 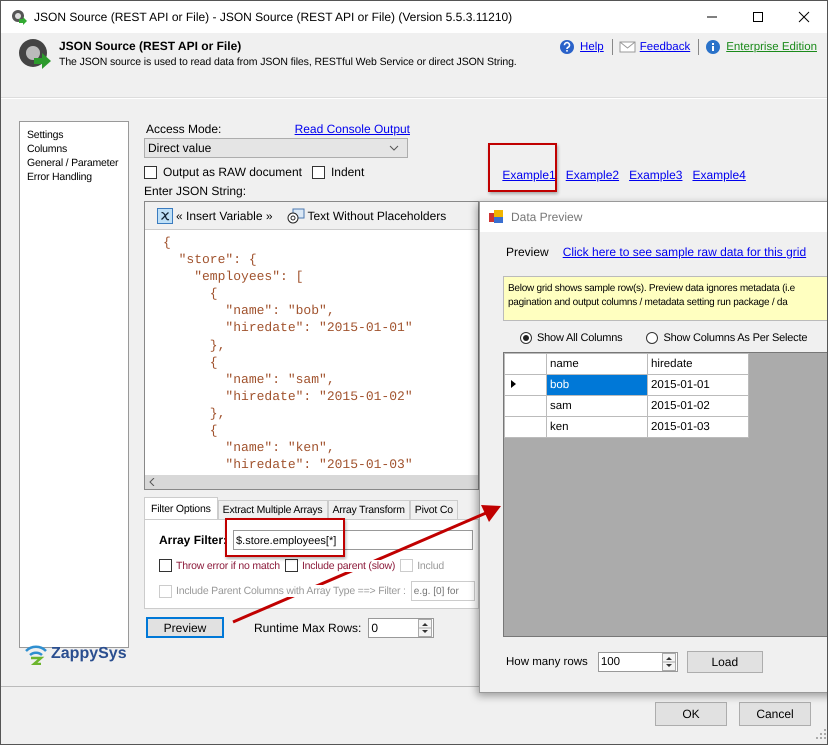 I want to click on variable-icon, so click(x=165, y=216).